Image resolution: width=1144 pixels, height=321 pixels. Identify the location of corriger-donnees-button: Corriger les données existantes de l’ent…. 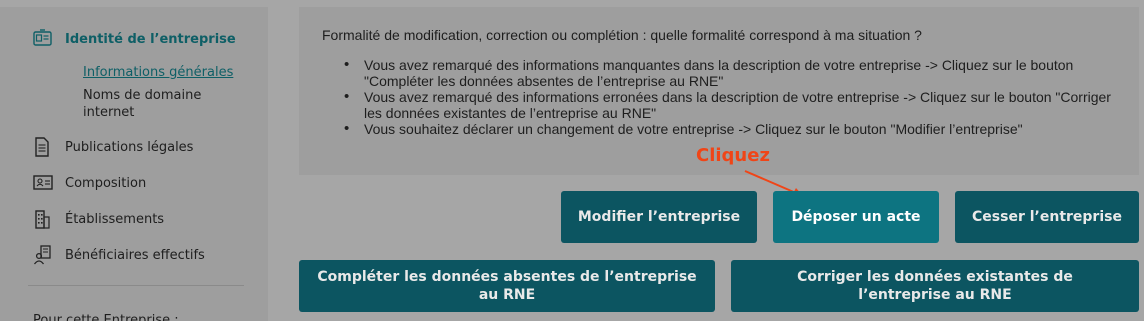
(935, 286).